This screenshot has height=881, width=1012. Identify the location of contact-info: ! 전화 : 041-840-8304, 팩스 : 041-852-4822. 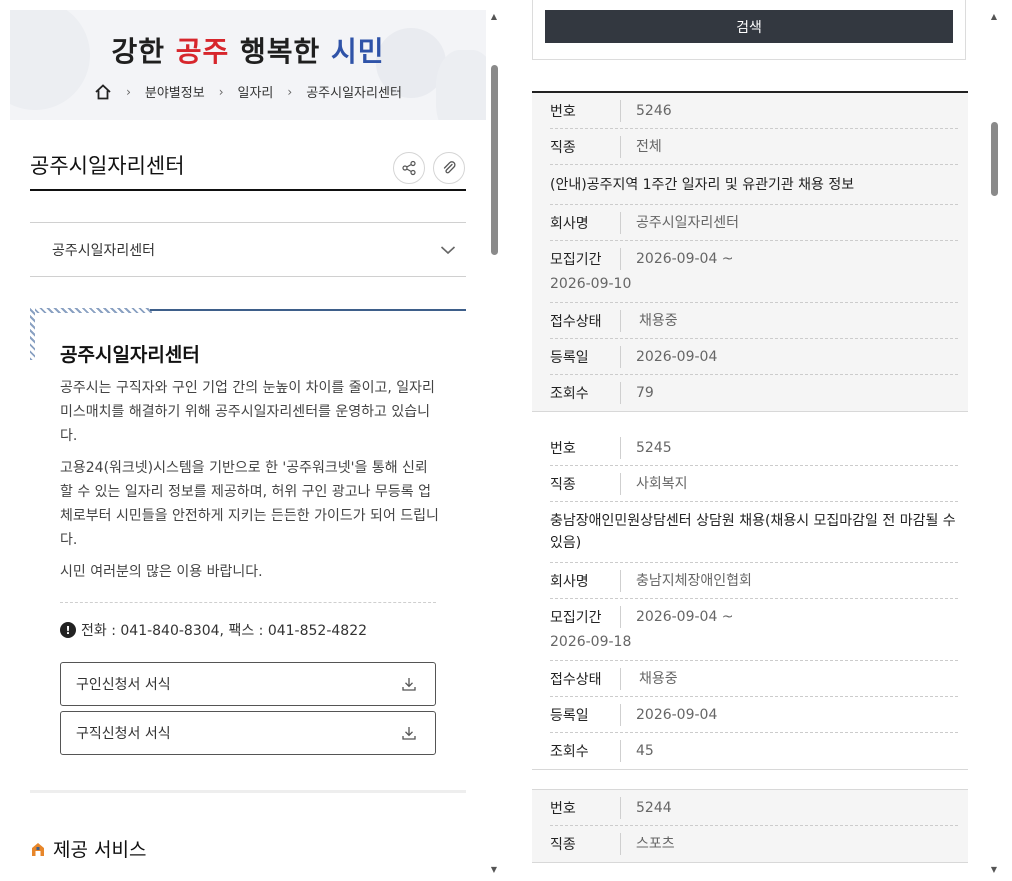
(213, 630).